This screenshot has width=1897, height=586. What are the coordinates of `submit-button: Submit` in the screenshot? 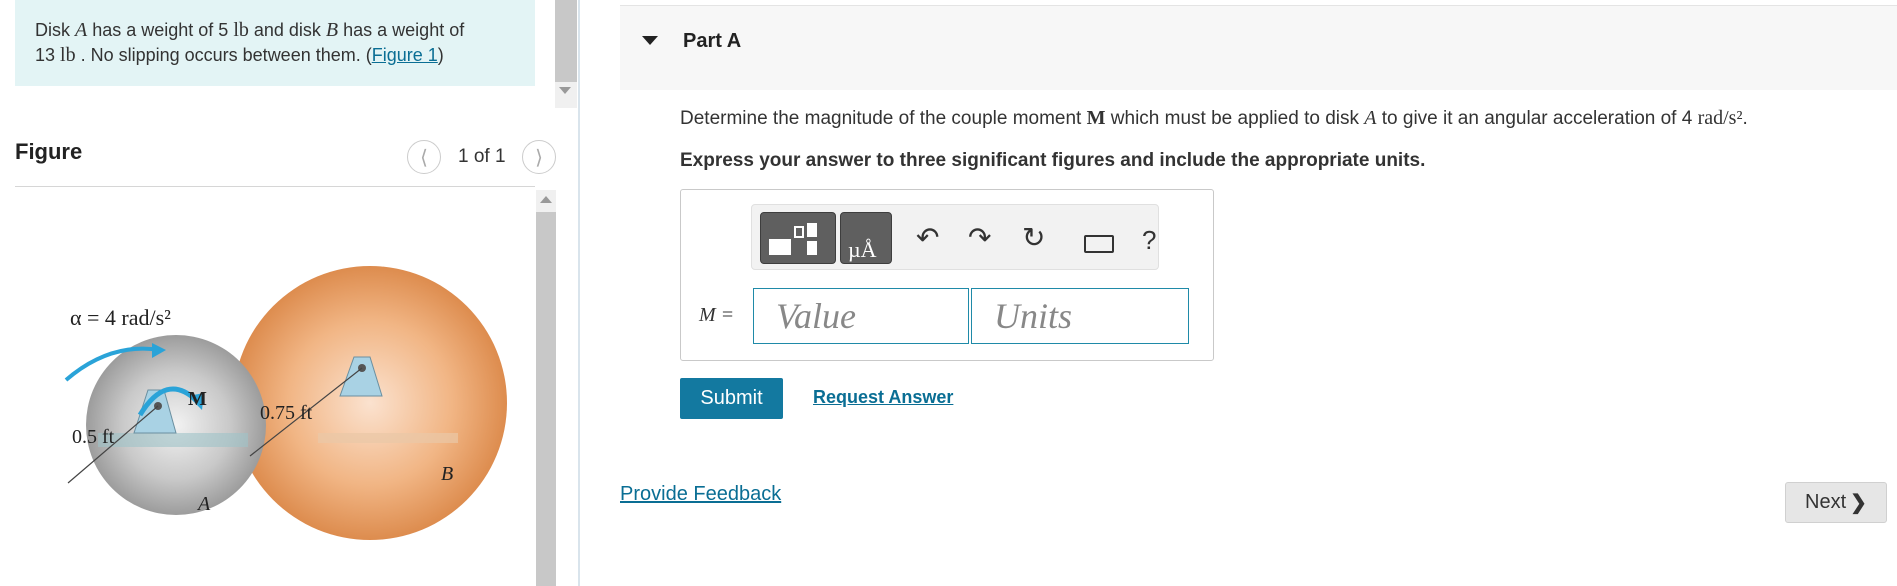 It's located at (731, 398).